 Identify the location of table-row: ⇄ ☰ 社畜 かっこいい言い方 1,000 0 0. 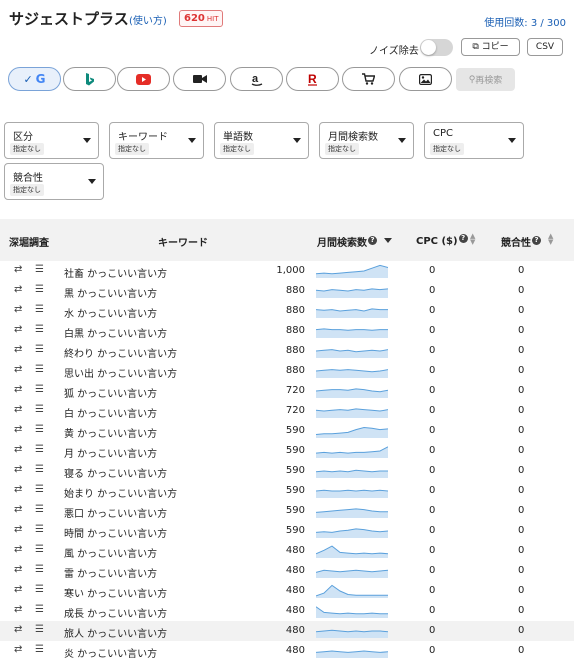
(287, 271).